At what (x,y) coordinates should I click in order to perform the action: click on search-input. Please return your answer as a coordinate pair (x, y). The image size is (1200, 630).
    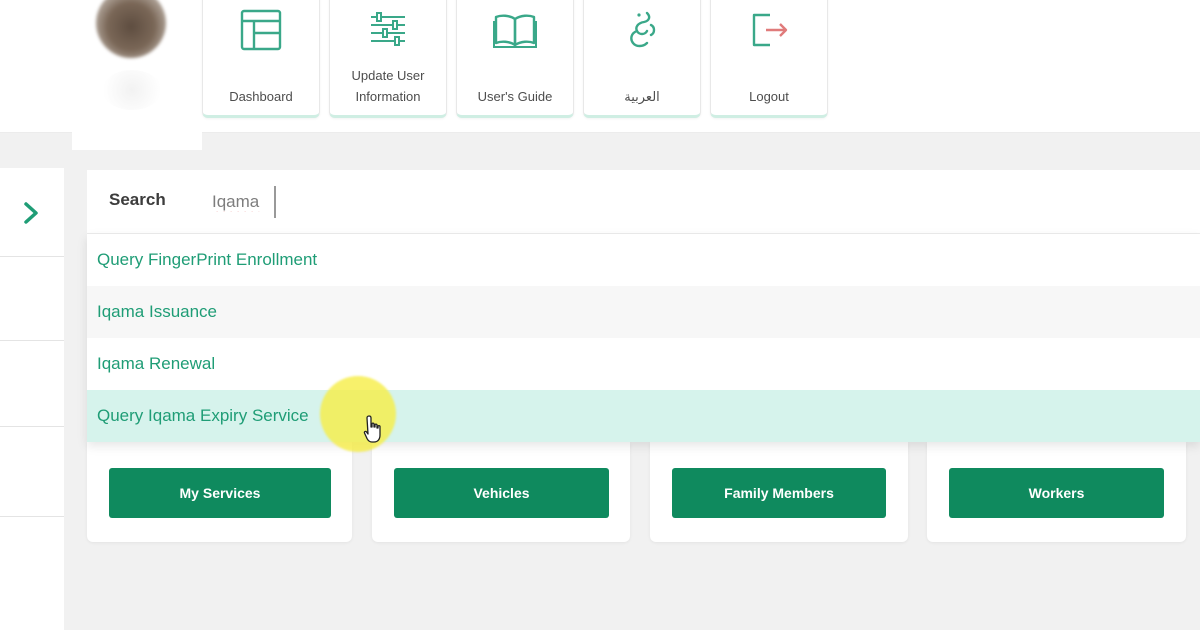
    Looking at the image, I should click on (462, 202).